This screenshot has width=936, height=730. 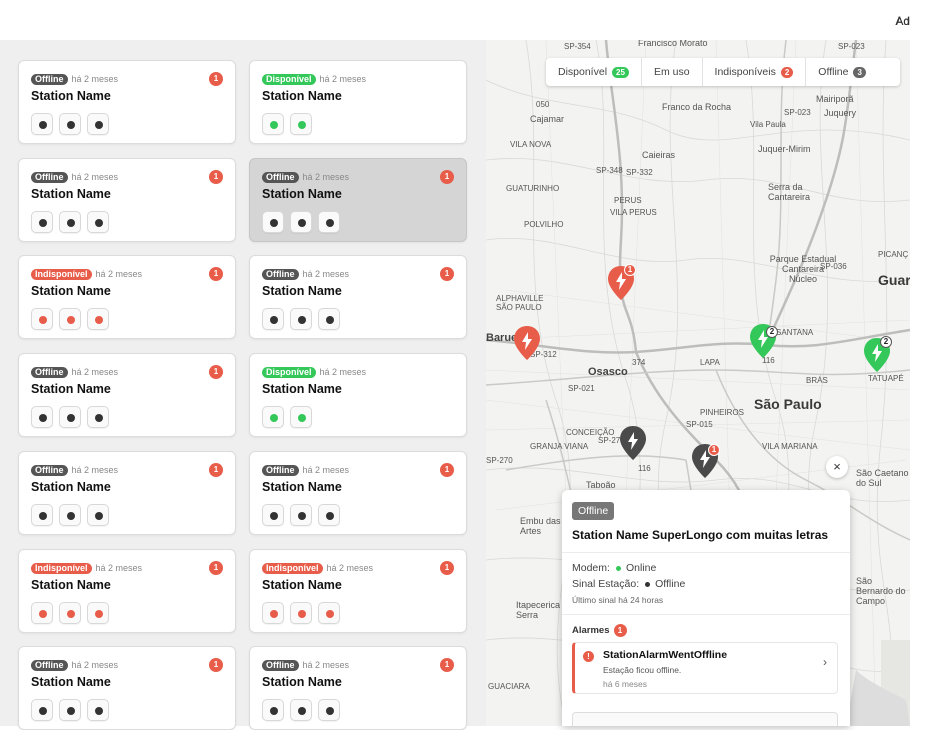 I want to click on popup-footer-button, so click(x=705, y=719).